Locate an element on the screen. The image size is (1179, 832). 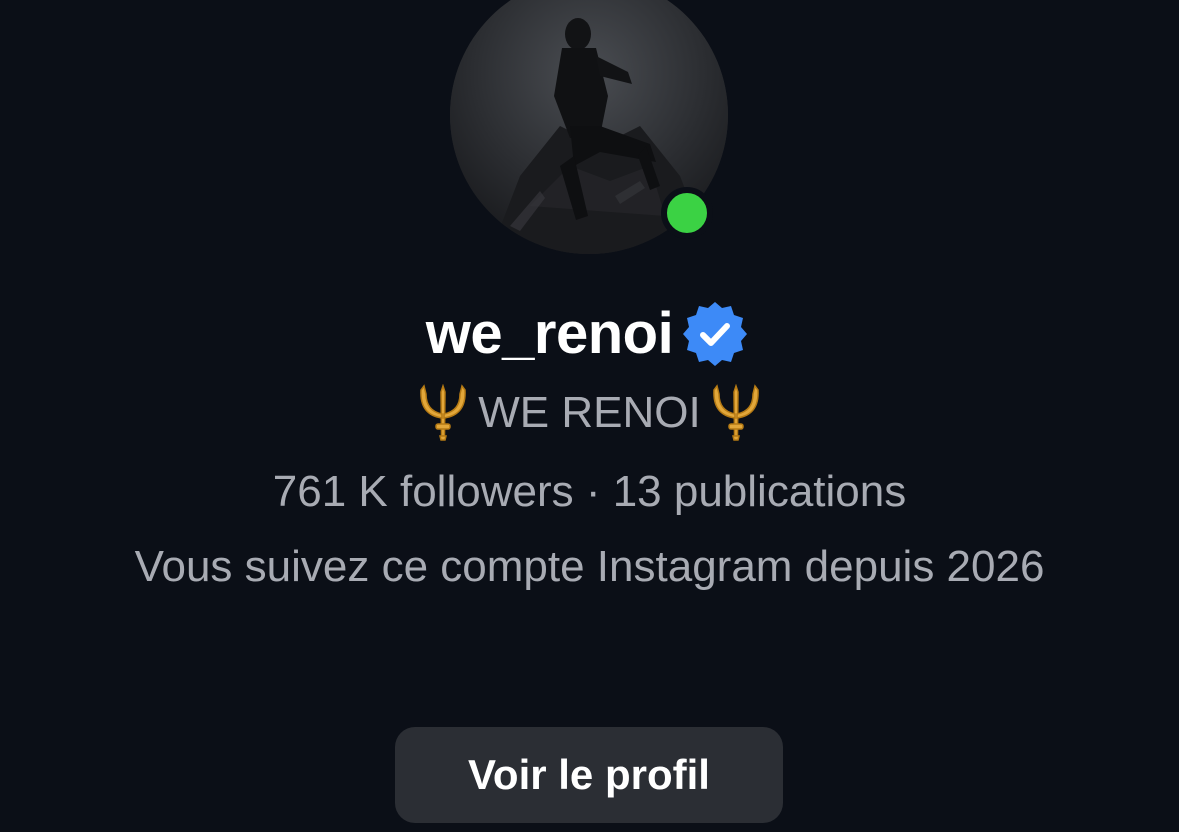
view-profile-button: Voir le profil is located at coordinates (589, 775).